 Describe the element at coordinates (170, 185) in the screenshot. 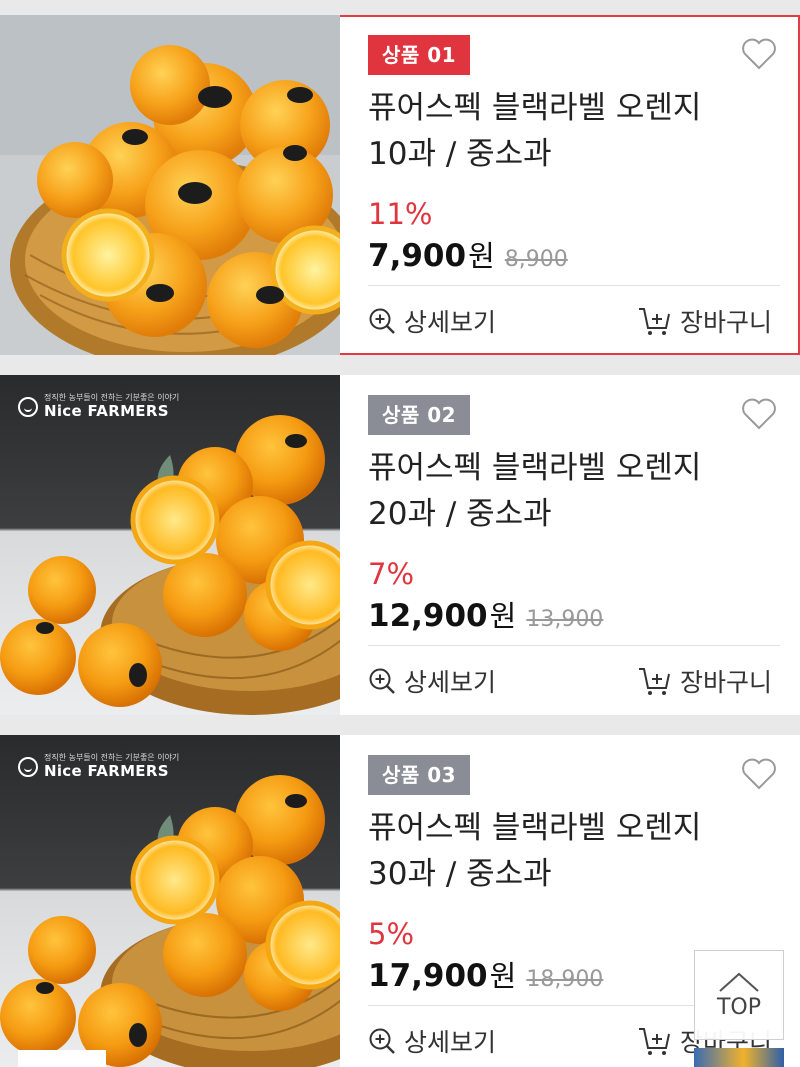

I see `product-image` at that location.